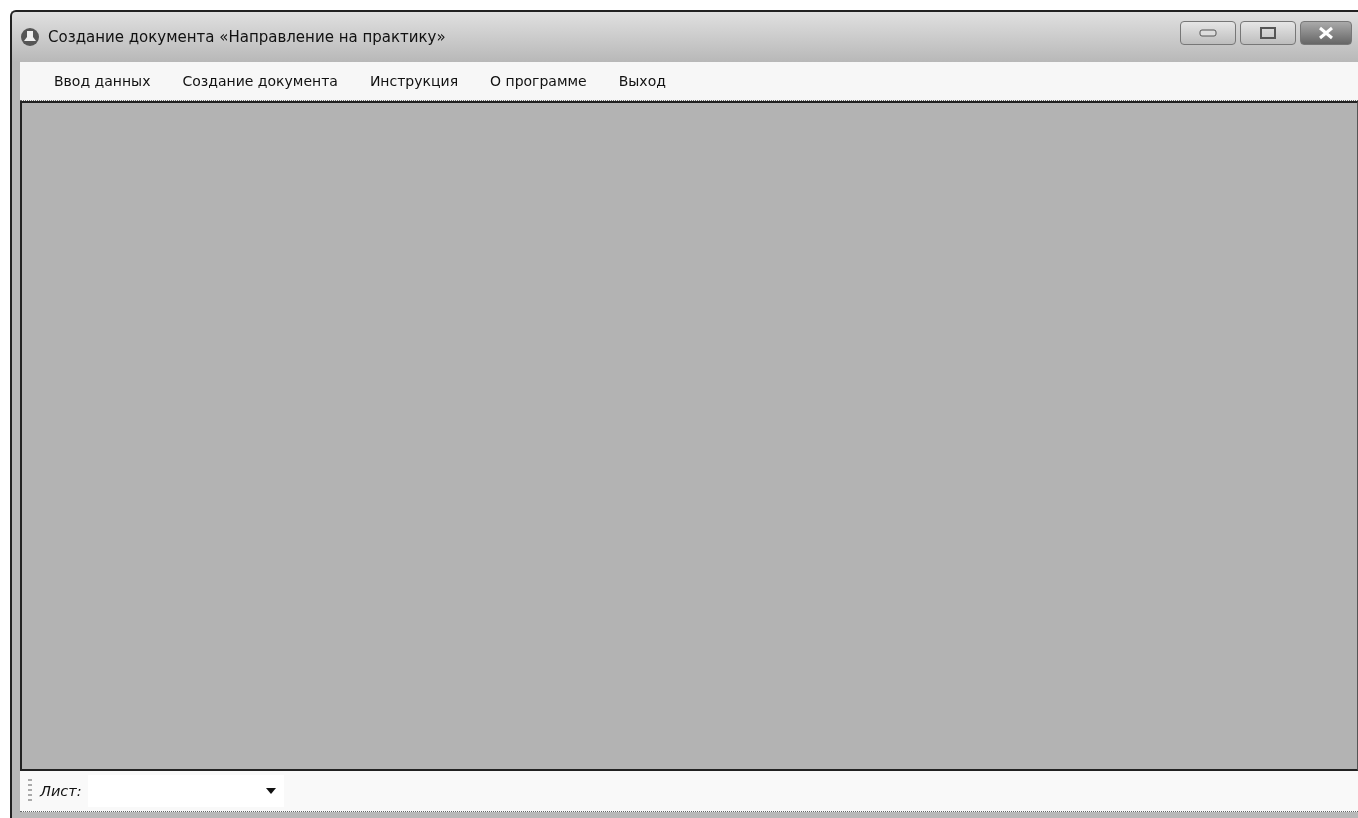  I want to click on maximize-button, so click(1268, 33).